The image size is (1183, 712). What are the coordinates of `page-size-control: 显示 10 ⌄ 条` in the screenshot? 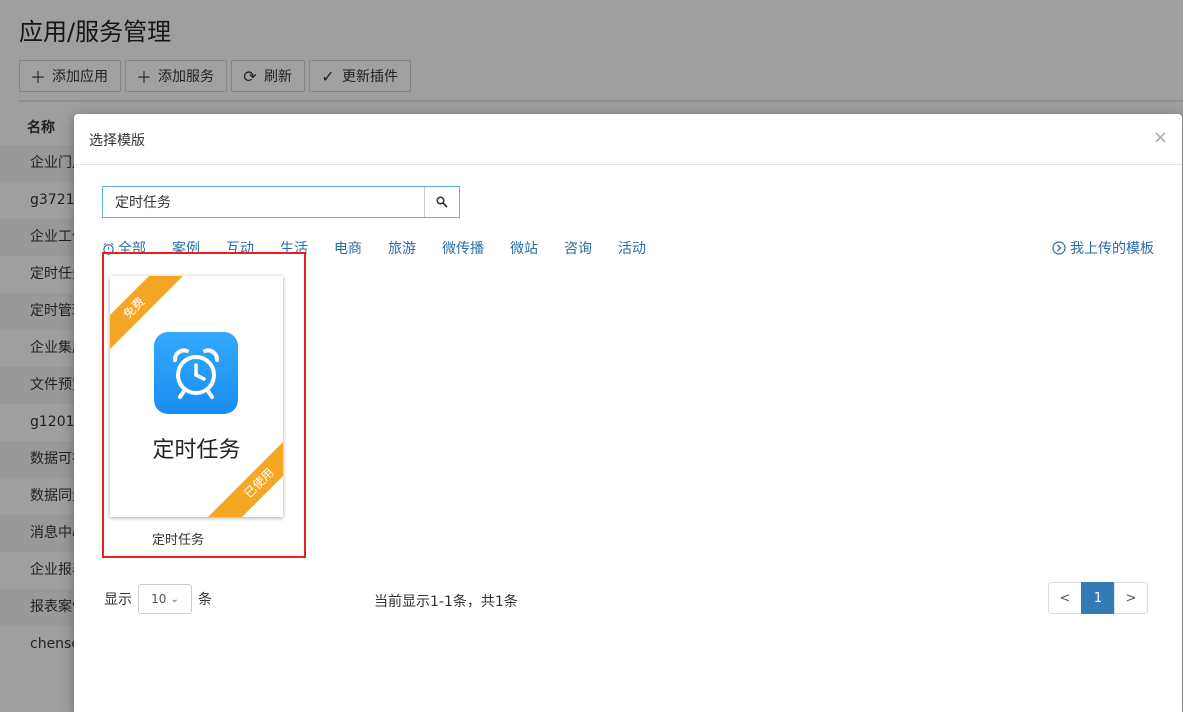 It's located at (158, 599).